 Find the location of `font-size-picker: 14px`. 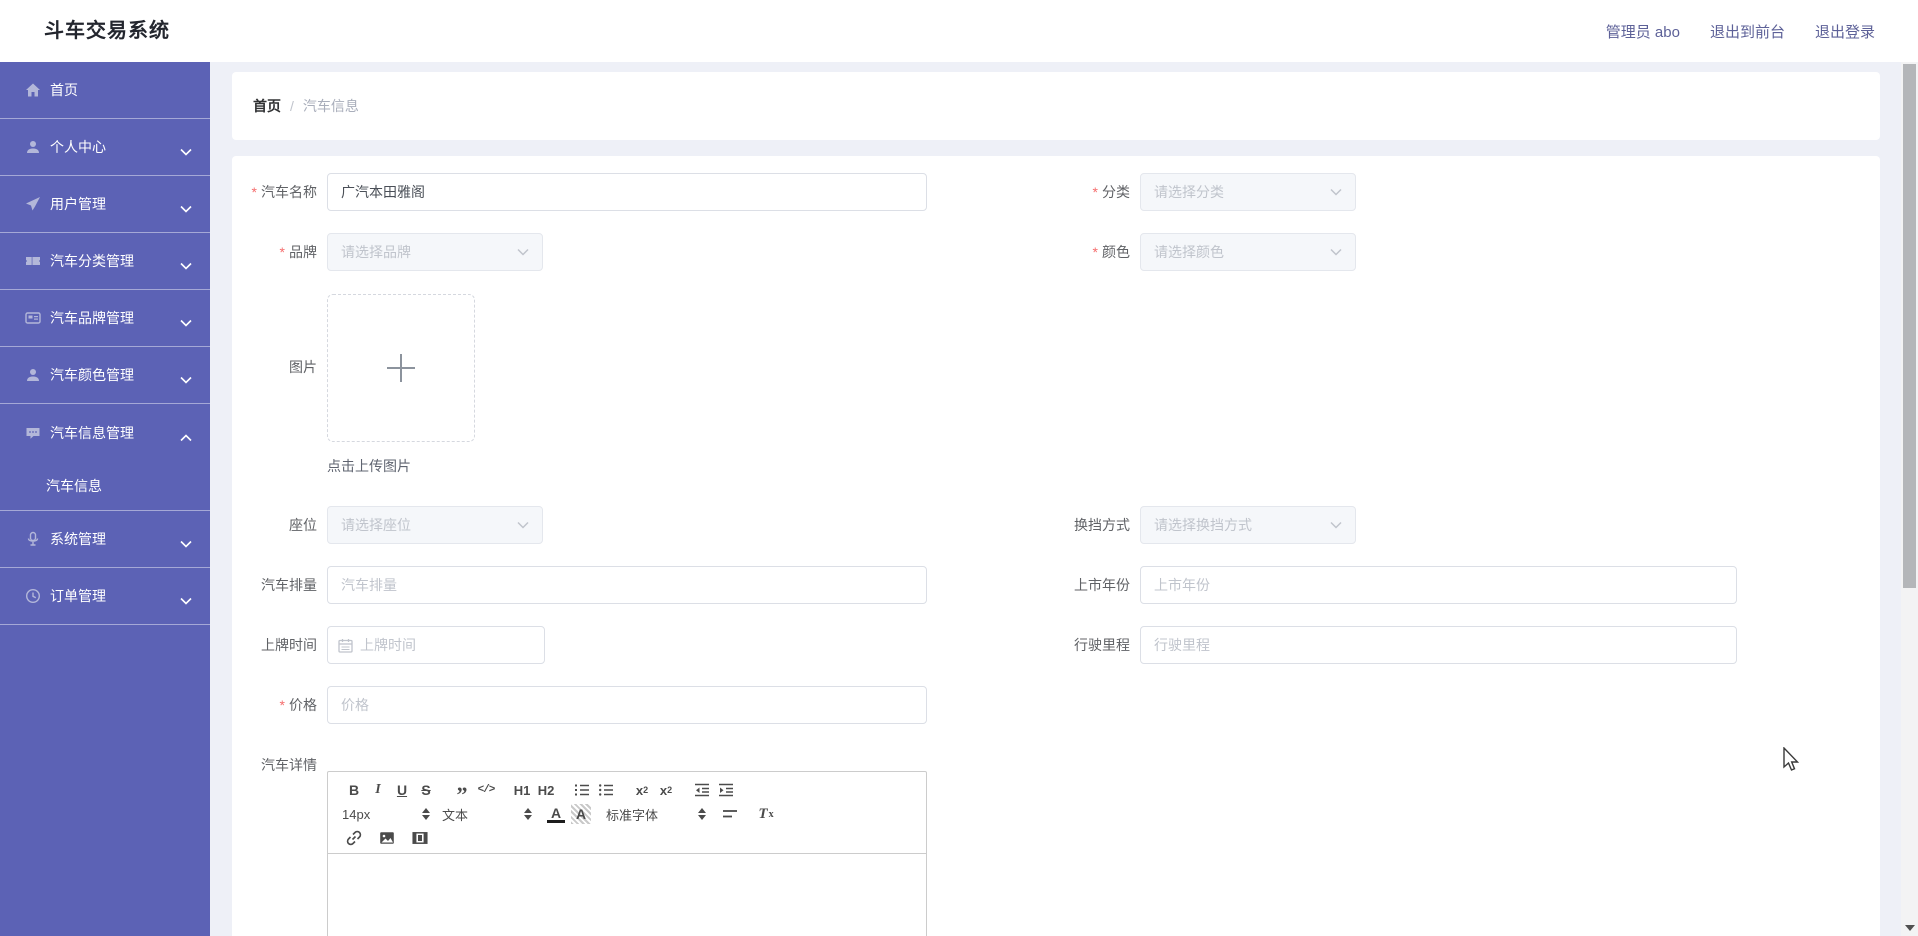

font-size-picker: 14px is located at coordinates (386, 814).